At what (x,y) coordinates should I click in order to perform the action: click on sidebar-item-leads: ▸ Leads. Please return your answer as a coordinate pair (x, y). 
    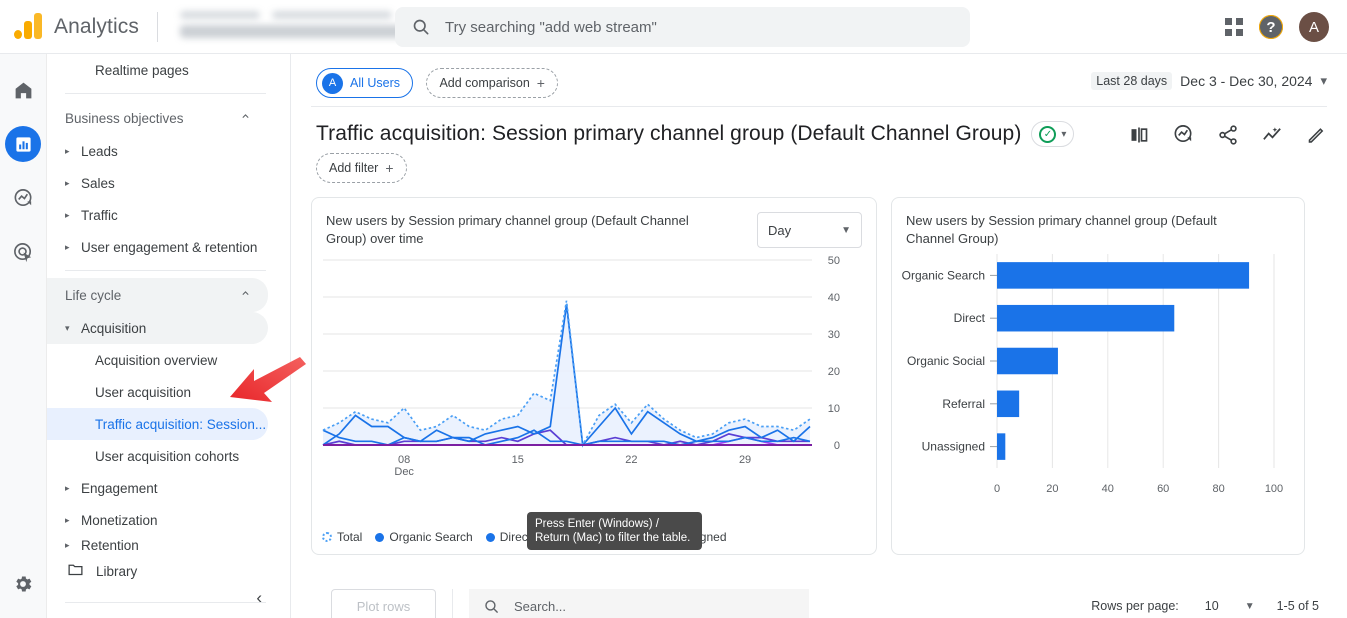
    Looking at the image, I should click on (157, 151).